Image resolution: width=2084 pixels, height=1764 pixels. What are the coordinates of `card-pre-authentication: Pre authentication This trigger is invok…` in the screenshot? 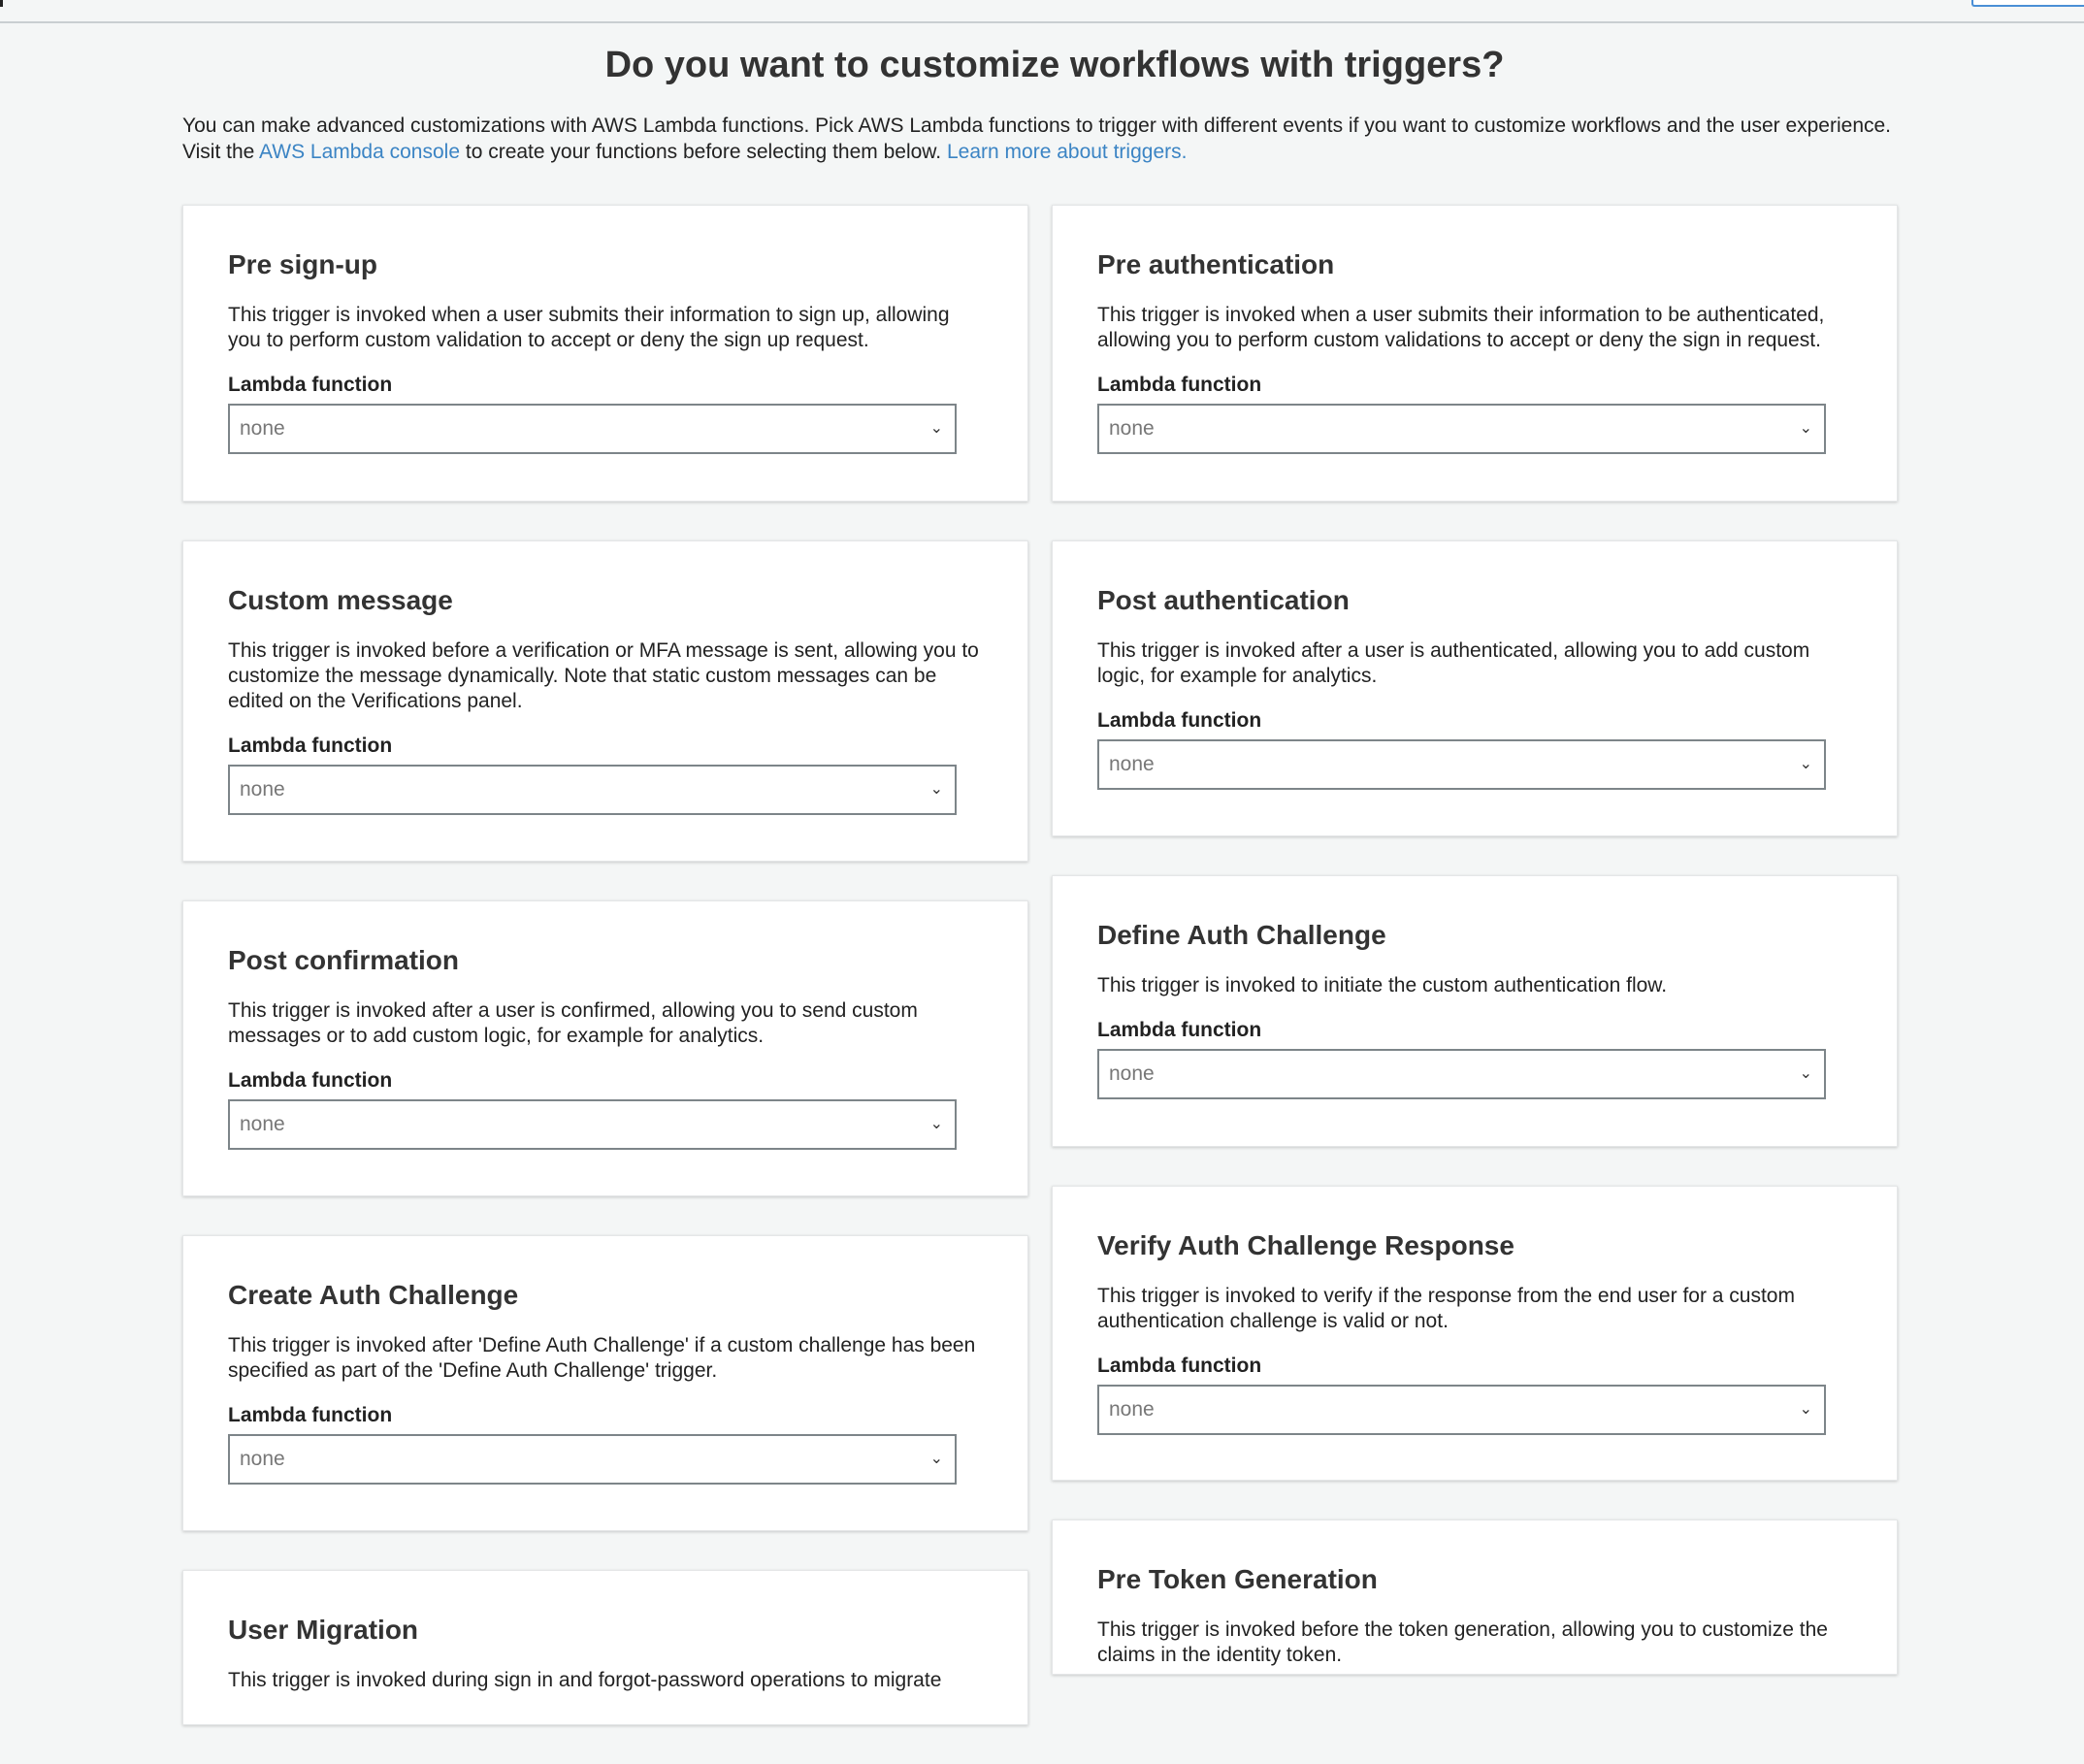 It's located at (1475, 353).